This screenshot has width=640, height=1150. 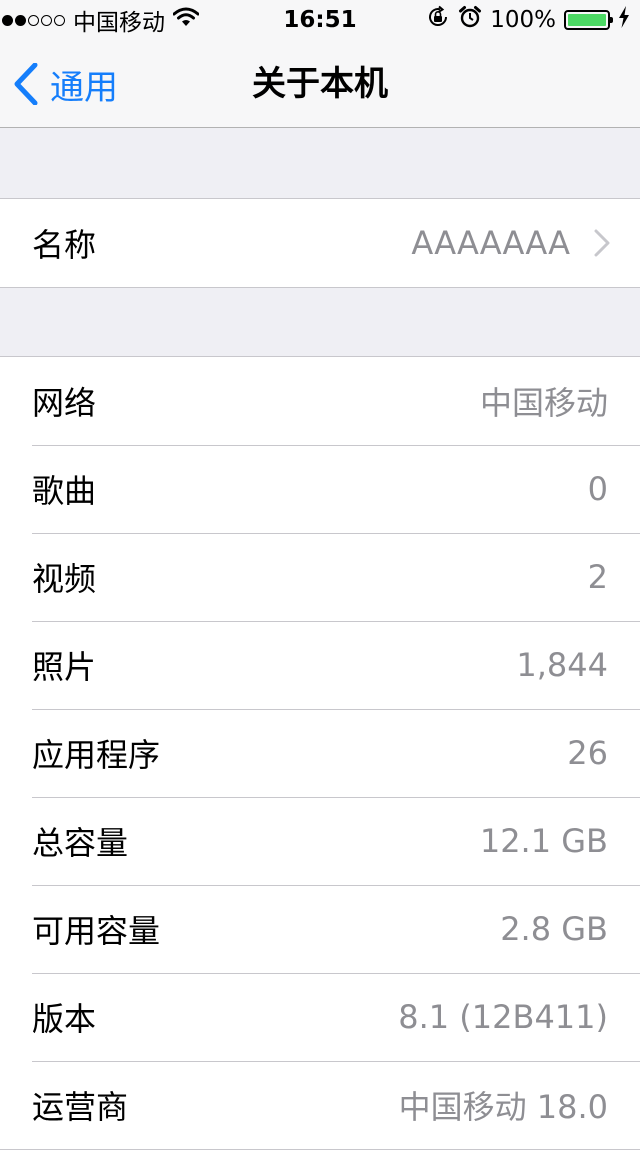 What do you see at coordinates (624, 20) in the screenshot?
I see `charging-bolt-icon` at bounding box center [624, 20].